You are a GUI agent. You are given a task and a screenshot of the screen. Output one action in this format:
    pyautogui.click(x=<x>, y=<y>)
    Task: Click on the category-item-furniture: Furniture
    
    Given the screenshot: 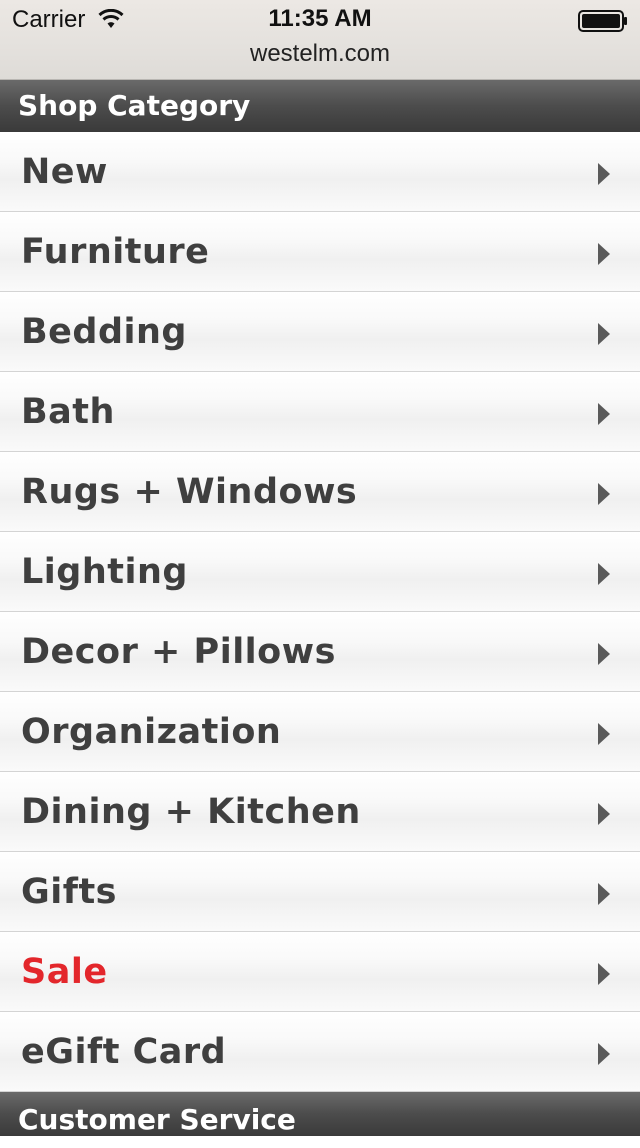 What is the action you would take?
    pyautogui.click(x=320, y=252)
    